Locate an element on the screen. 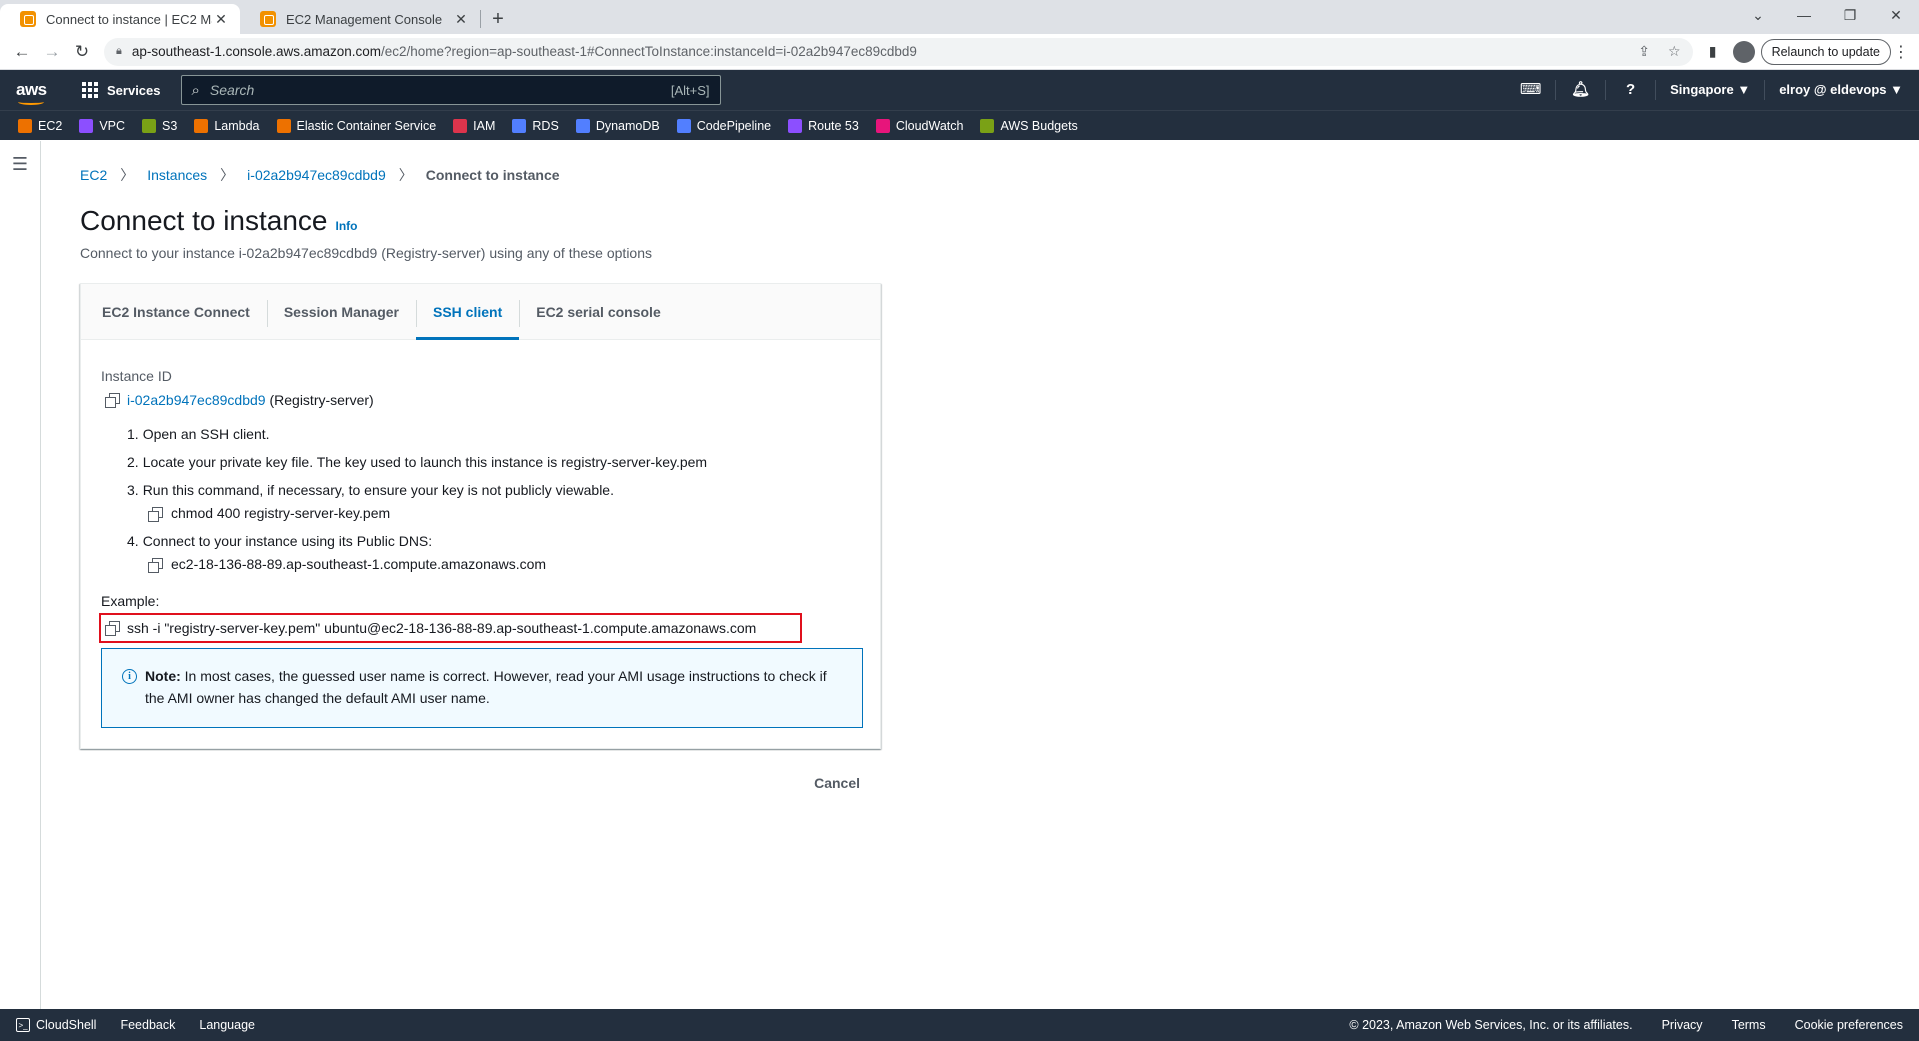  ec2-icon is located at coordinates (25, 125).